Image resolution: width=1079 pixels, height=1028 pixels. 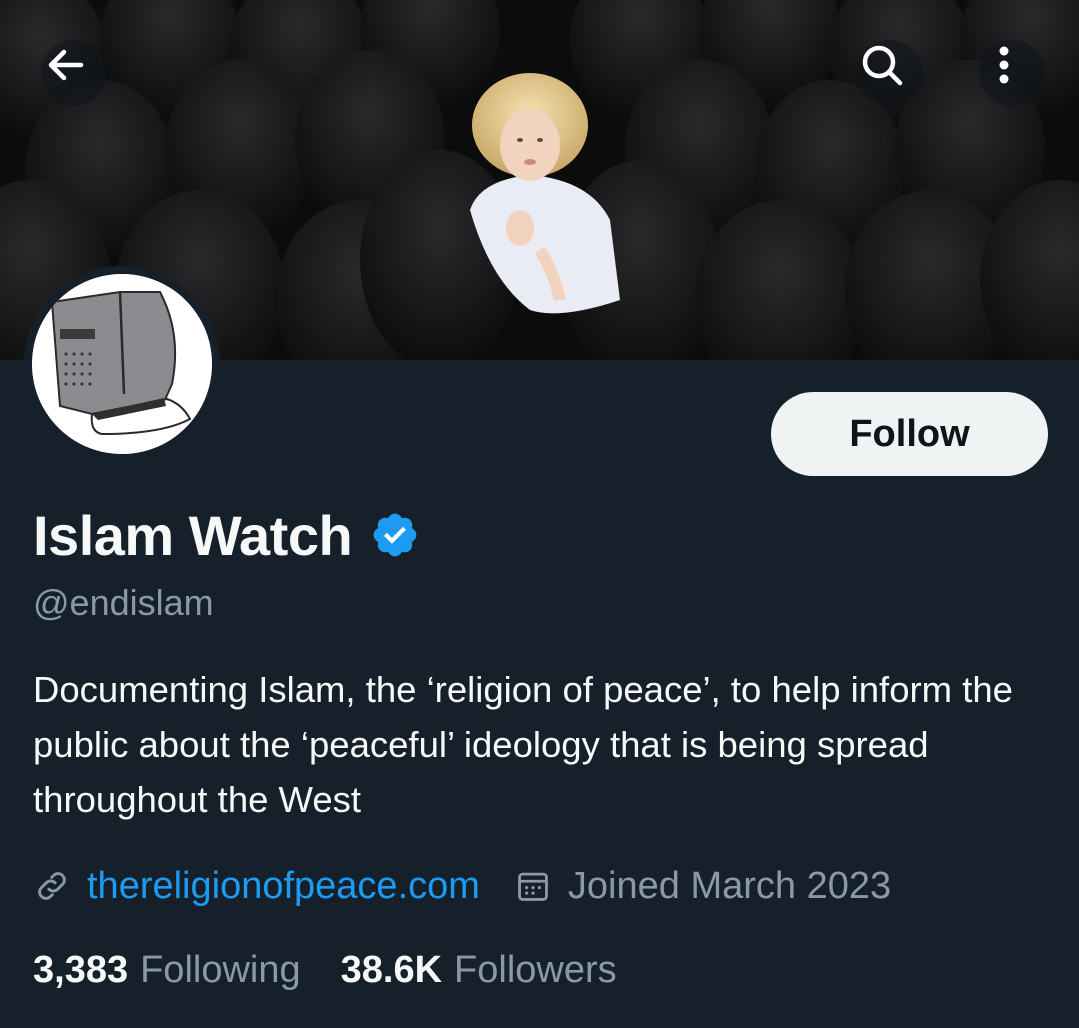 What do you see at coordinates (729, 885) in the screenshot?
I see `joined-date: Joined March 2023` at bounding box center [729, 885].